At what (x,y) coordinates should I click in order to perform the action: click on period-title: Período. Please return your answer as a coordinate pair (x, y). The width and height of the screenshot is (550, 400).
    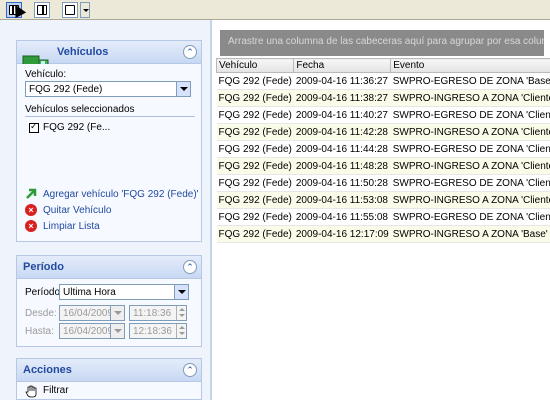
    Looking at the image, I should click on (43, 267).